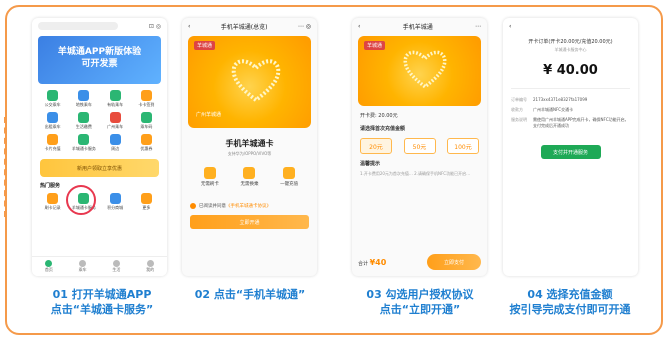  I want to click on feature-icon, so click(289, 173).